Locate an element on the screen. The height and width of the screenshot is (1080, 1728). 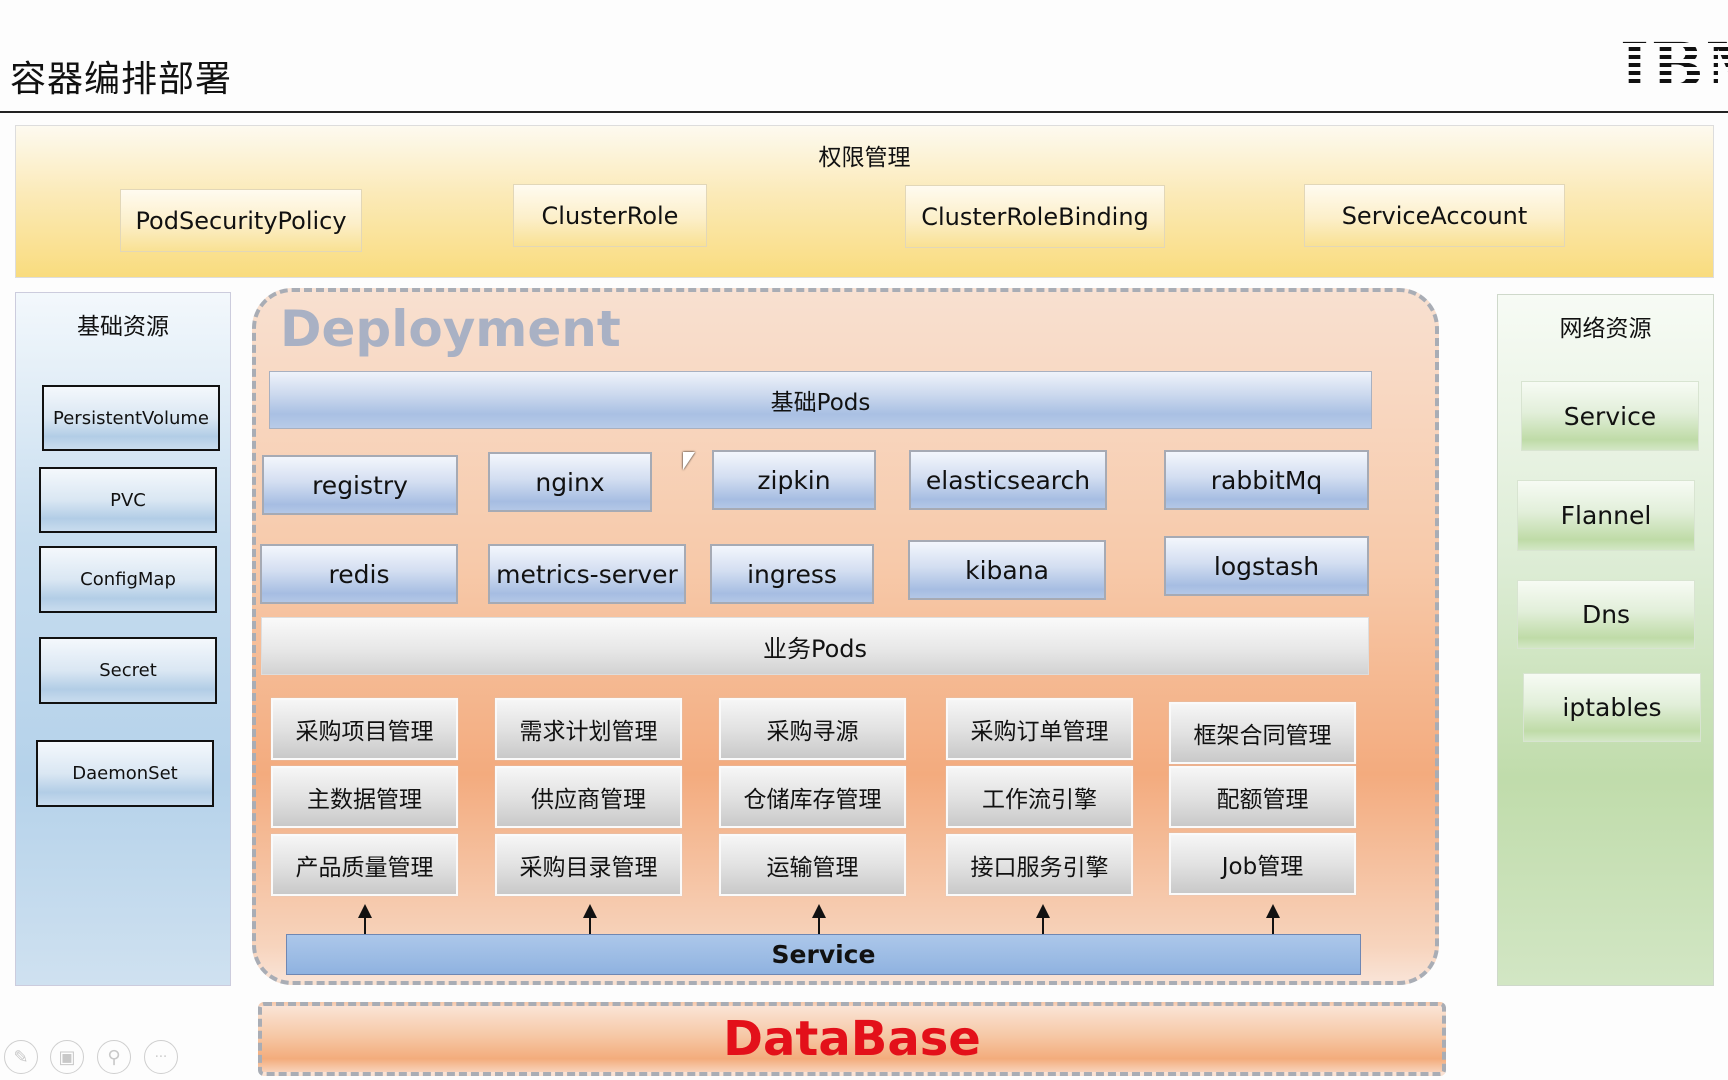
biz-pod: 接口服务引擎 is located at coordinates (1039, 865).